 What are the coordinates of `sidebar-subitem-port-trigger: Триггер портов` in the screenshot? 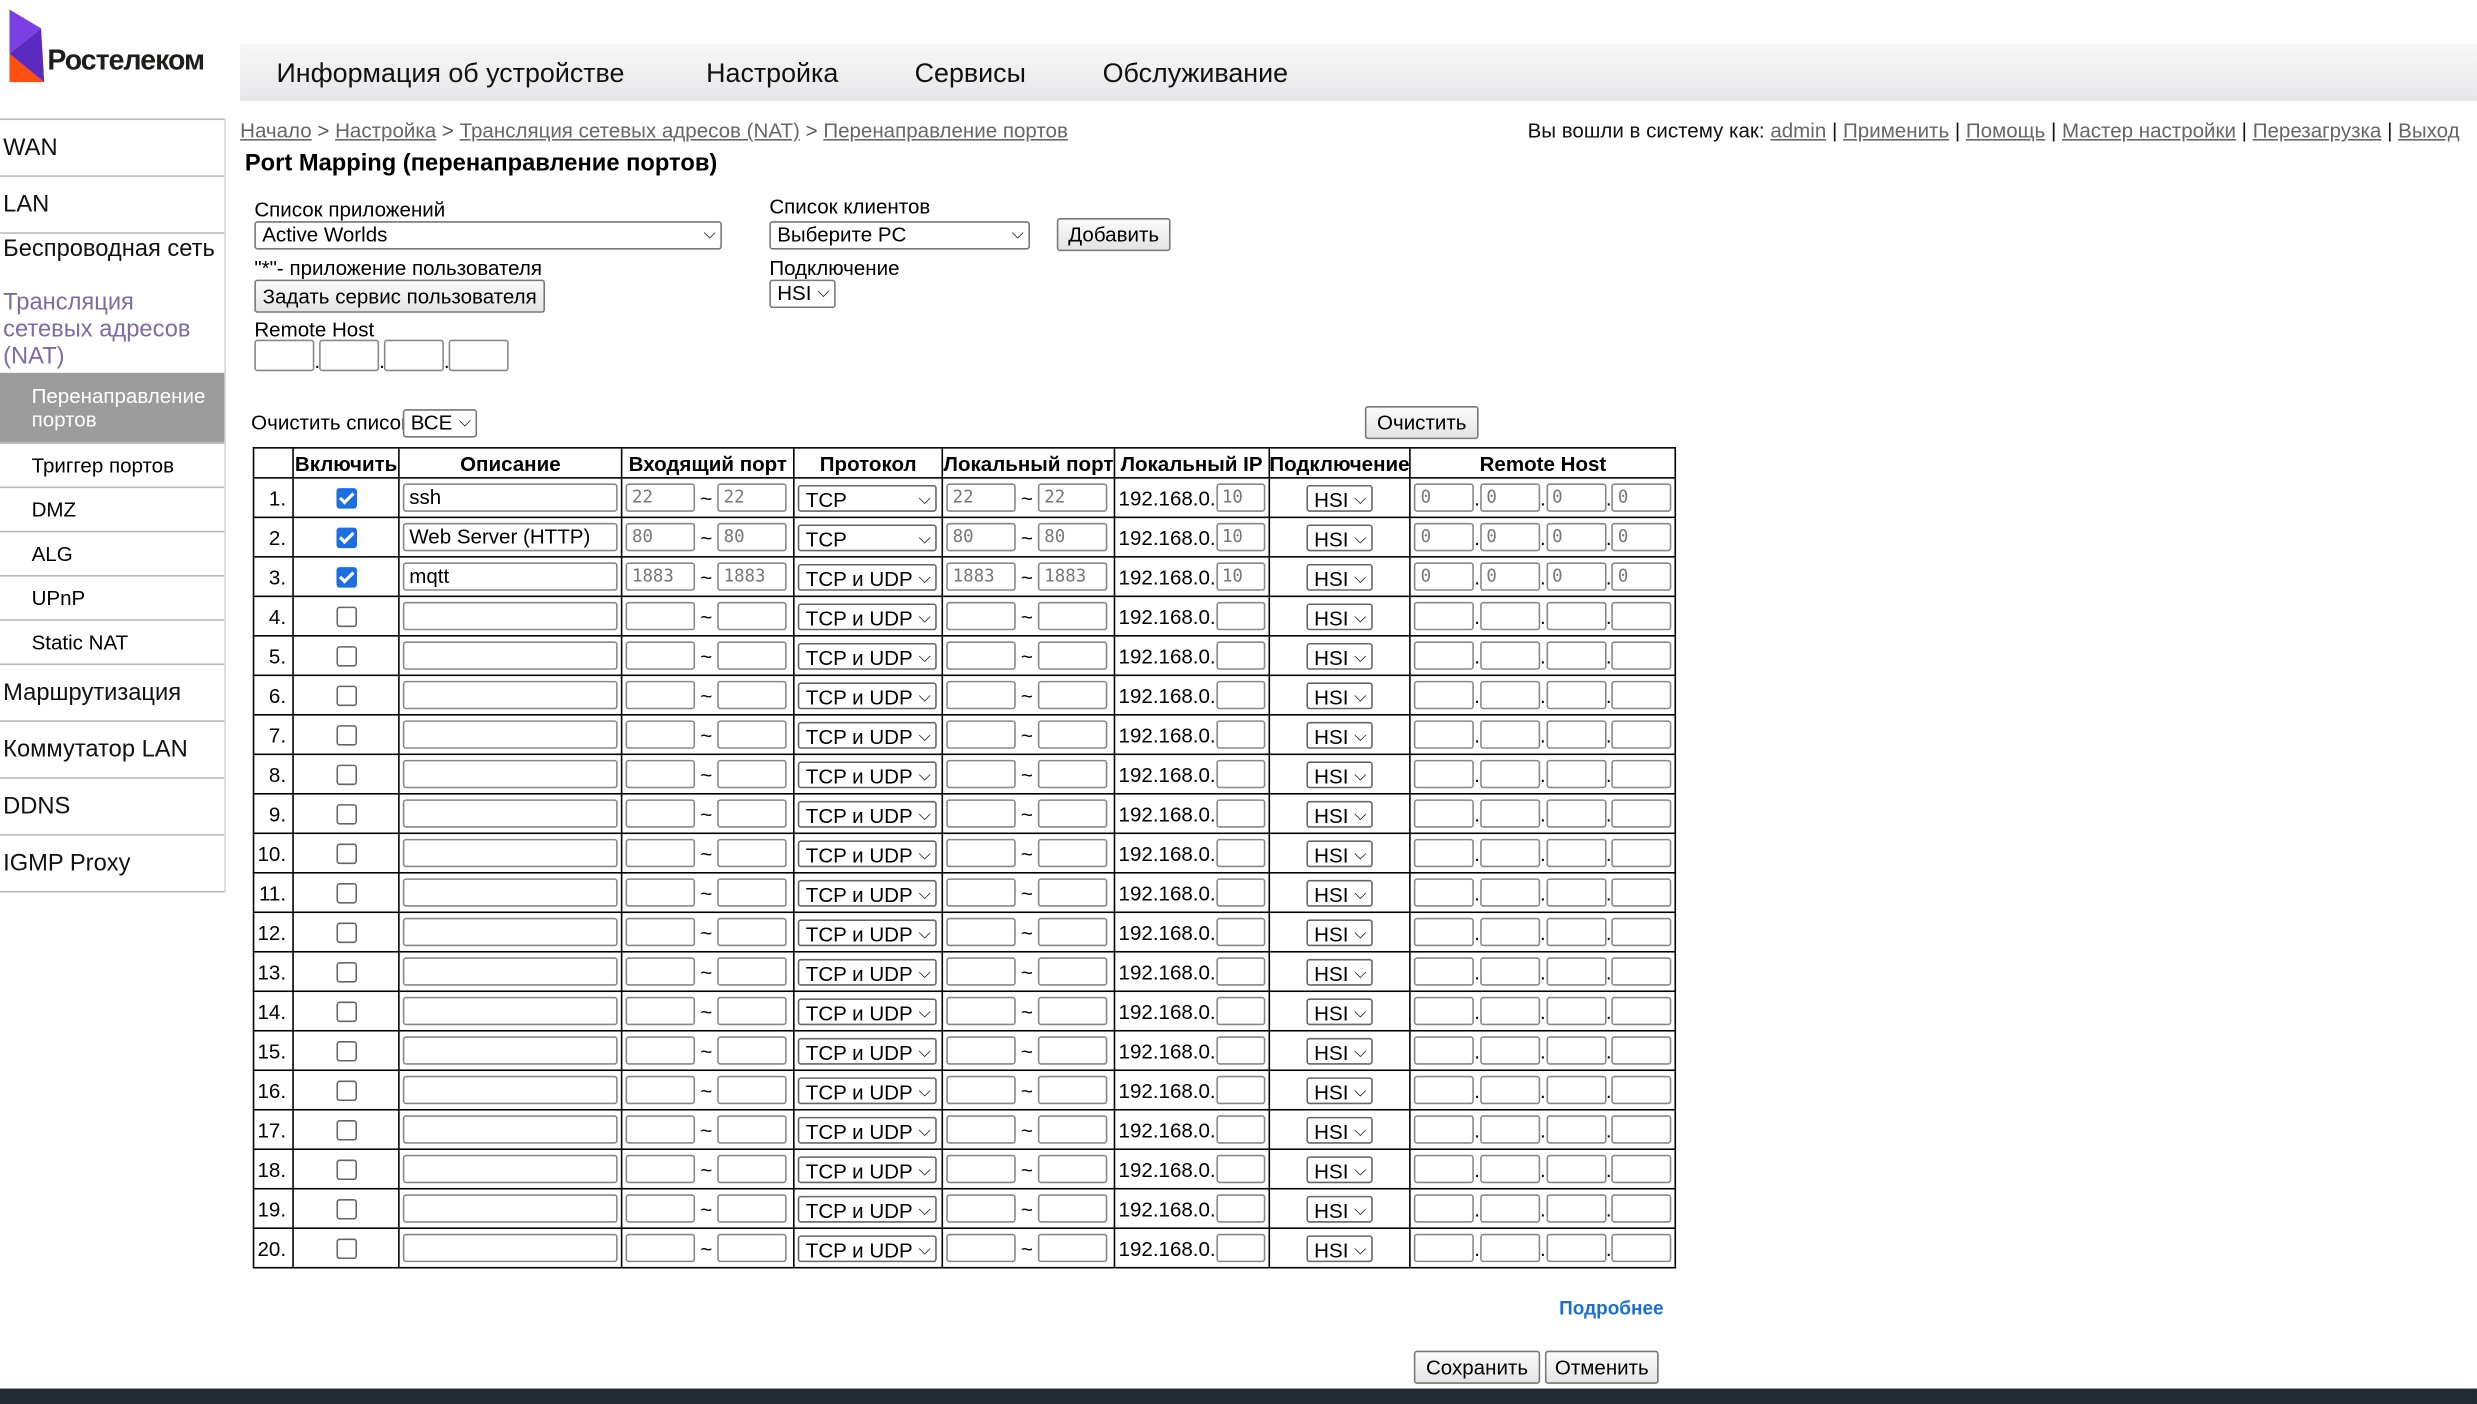 It's located at (112, 464).